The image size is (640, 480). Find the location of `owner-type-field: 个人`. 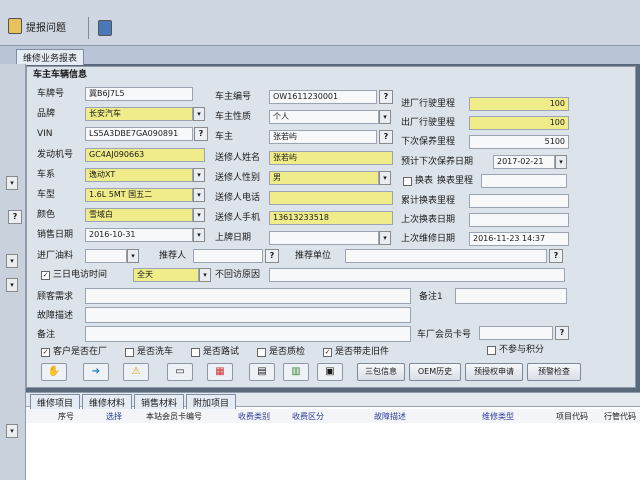

owner-type-field: 个人 is located at coordinates (324, 117).